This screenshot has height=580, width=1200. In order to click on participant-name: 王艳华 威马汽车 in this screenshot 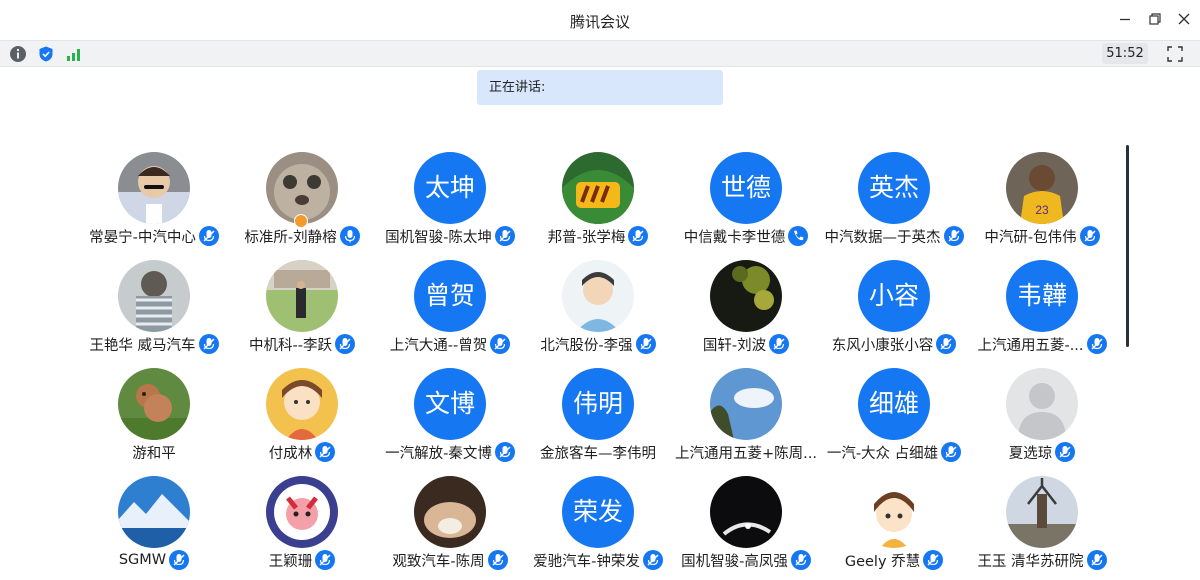, I will do `click(142, 345)`.